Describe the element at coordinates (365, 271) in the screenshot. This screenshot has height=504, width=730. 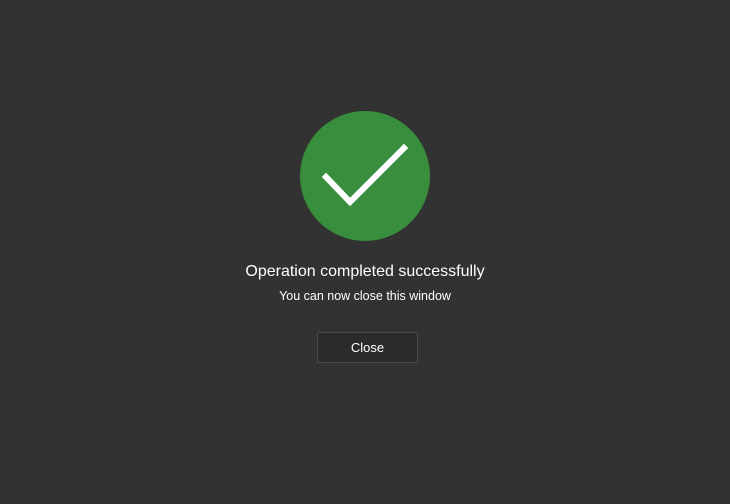
I see `dialog-title: Operation completed successfully` at that location.